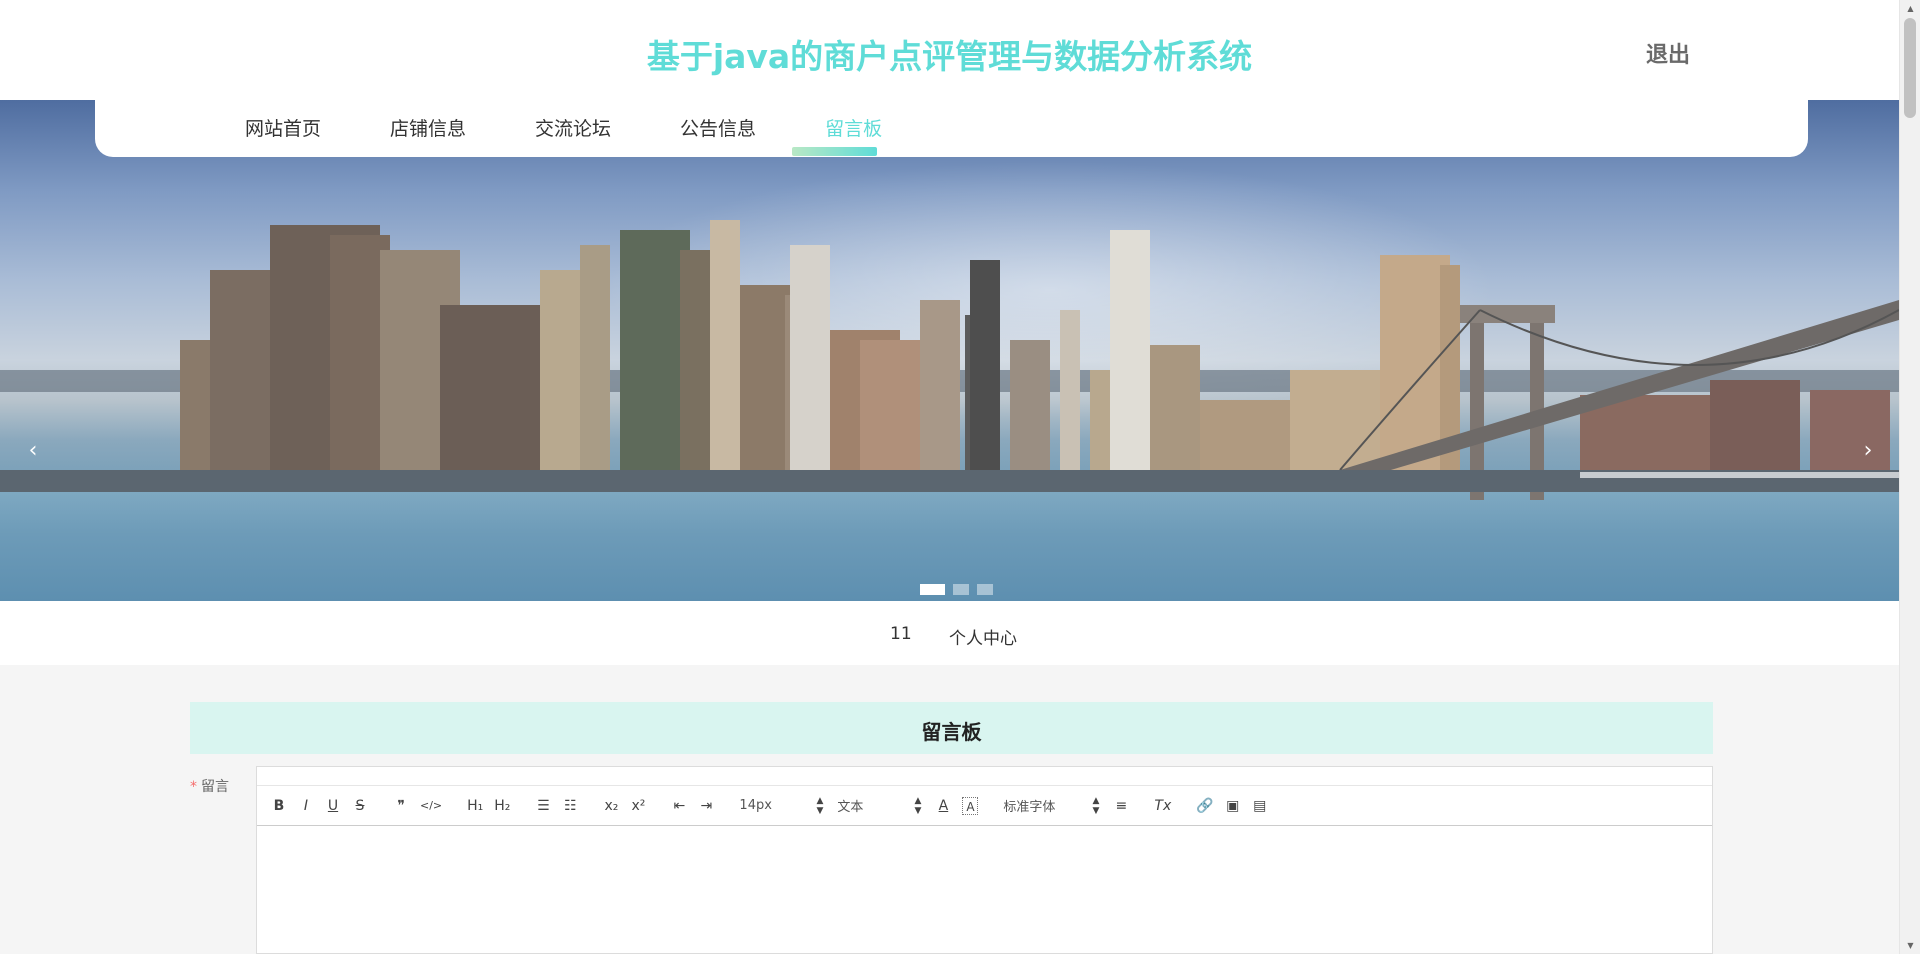 Image resolution: width=1920 pixels, height=954 pixels. Describe the element at coordinates (1162, 806) in the screenshot. I see `clean-format-icon: Tx` at that location.